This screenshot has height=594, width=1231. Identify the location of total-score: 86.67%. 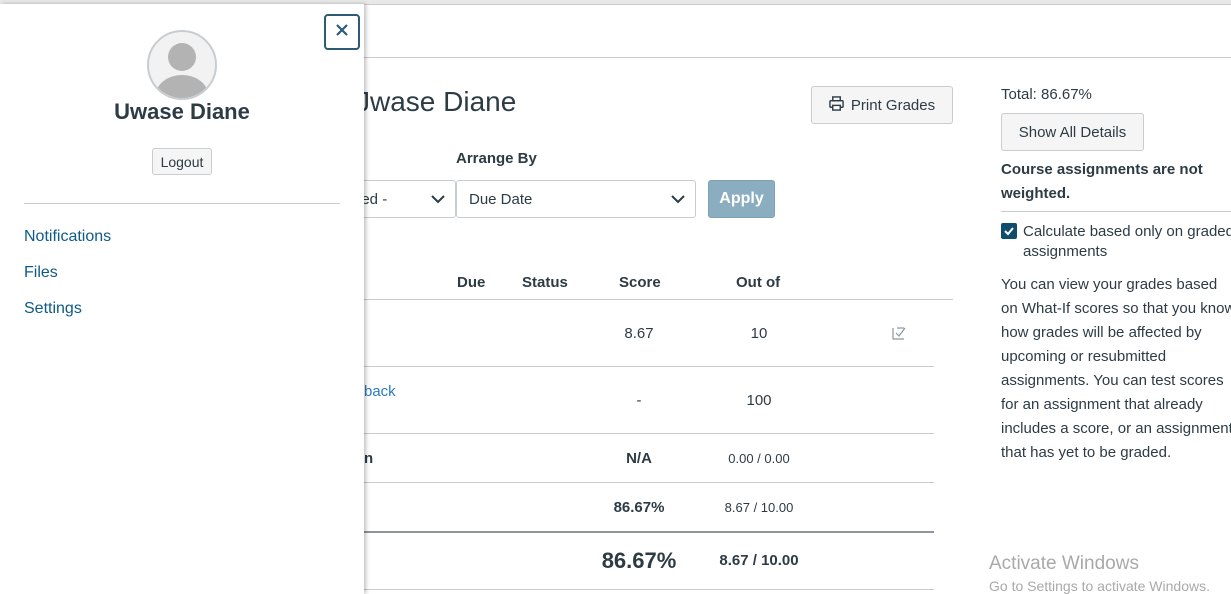
(639, 560).